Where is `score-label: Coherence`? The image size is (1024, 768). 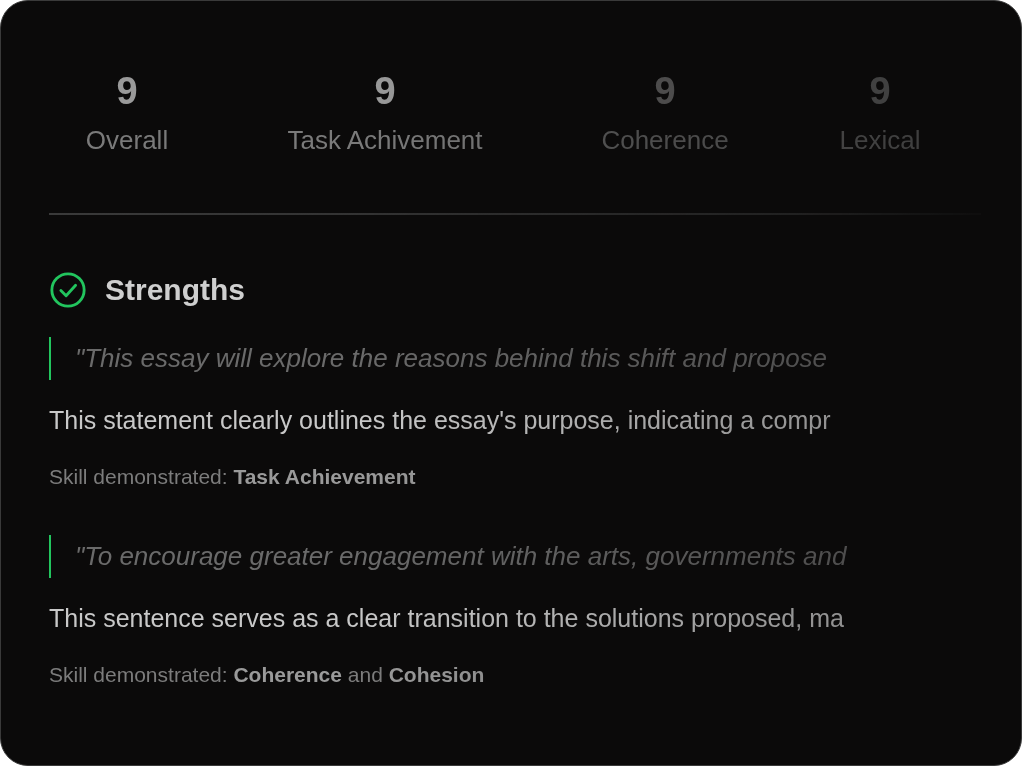 score-label: Coherence is located at coordinates (665, 140).